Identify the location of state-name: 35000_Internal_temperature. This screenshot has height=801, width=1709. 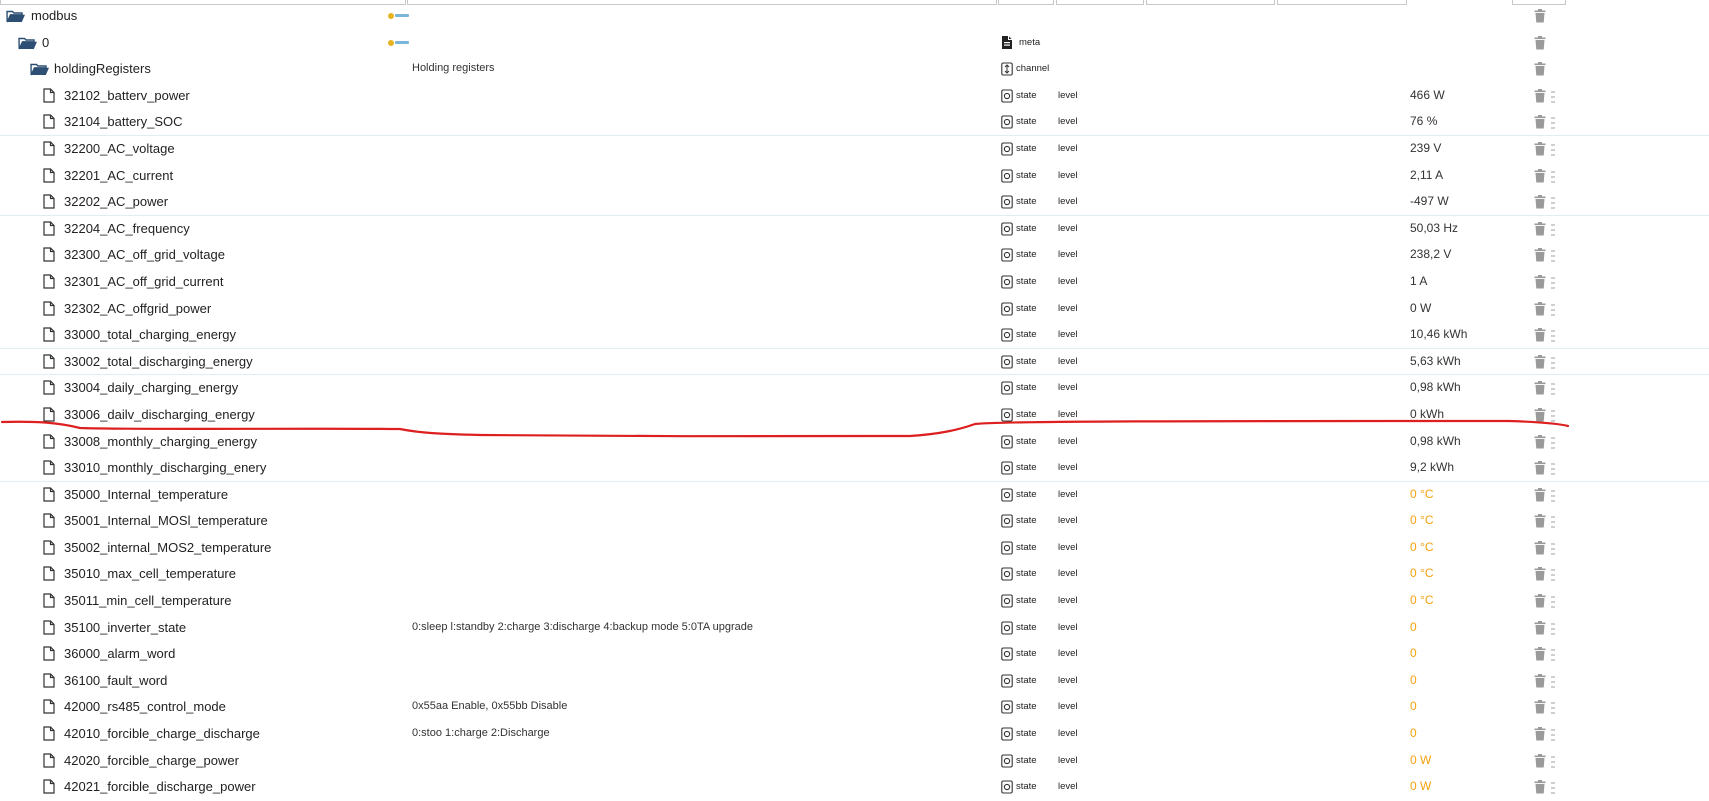
(146, 495).